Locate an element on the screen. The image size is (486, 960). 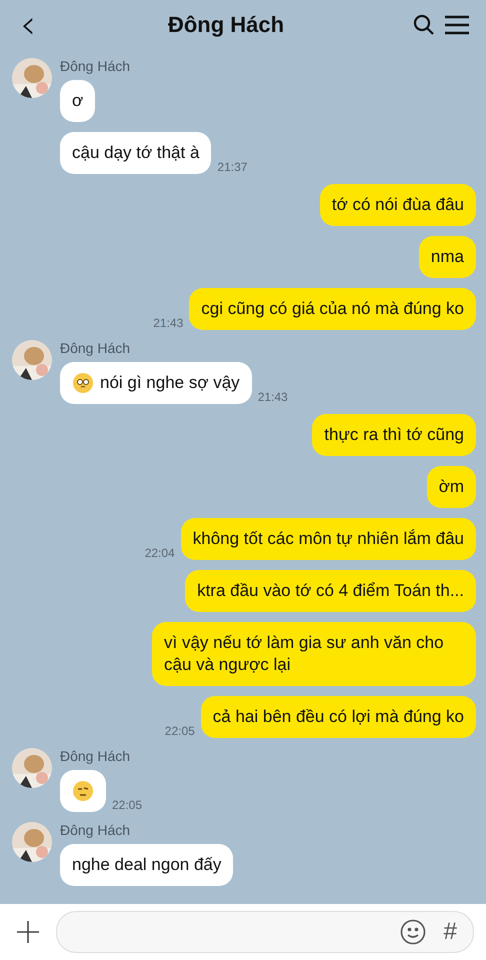
message-bubble: nói gì nghe sợ vậy is located at coordinates (156, 383).